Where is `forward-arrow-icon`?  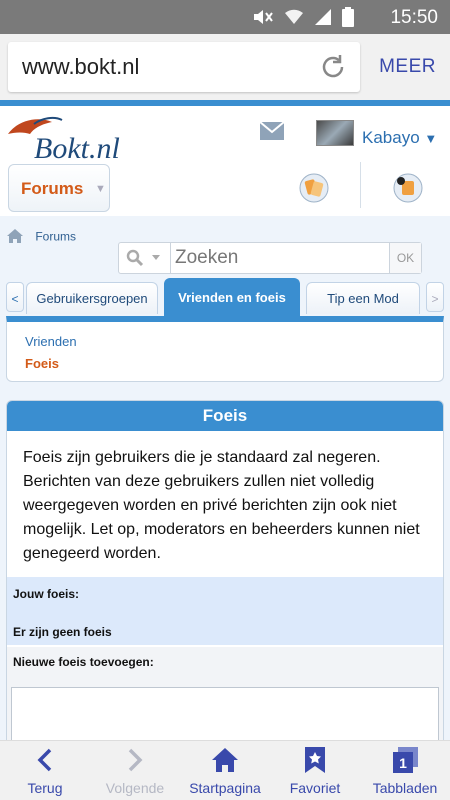
forward-arrow-icon is located at coordinates (135, 760).